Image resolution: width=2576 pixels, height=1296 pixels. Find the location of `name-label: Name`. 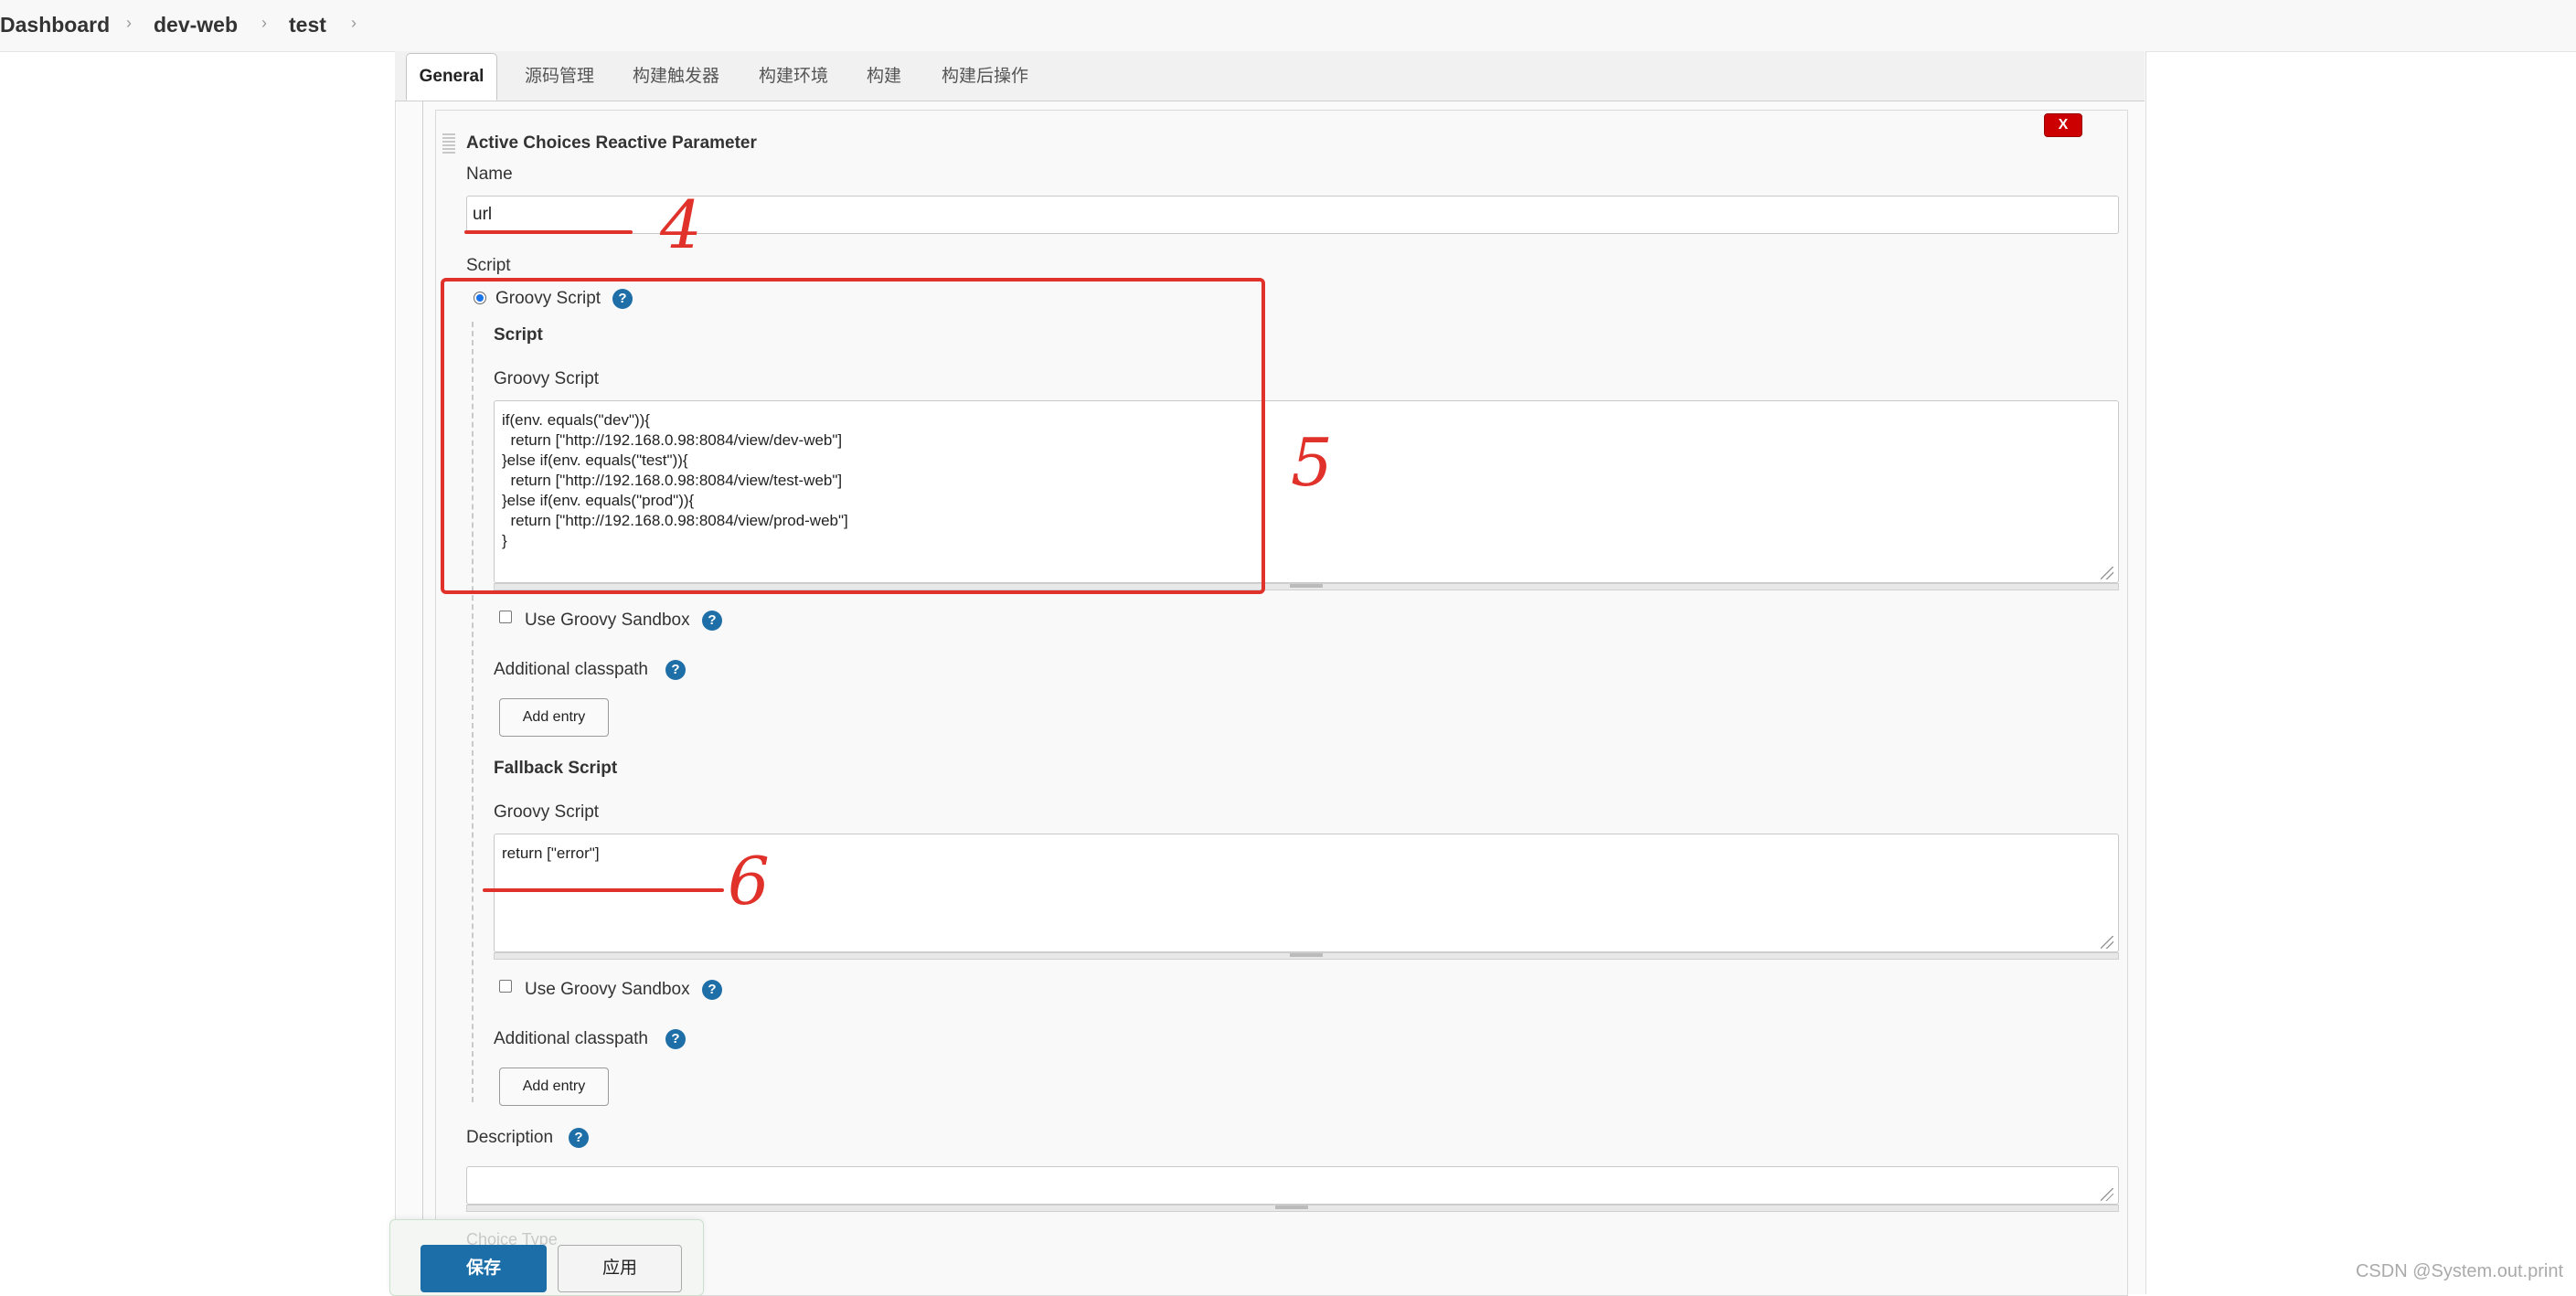

name-label: Name is located at coordinates (490, 174).